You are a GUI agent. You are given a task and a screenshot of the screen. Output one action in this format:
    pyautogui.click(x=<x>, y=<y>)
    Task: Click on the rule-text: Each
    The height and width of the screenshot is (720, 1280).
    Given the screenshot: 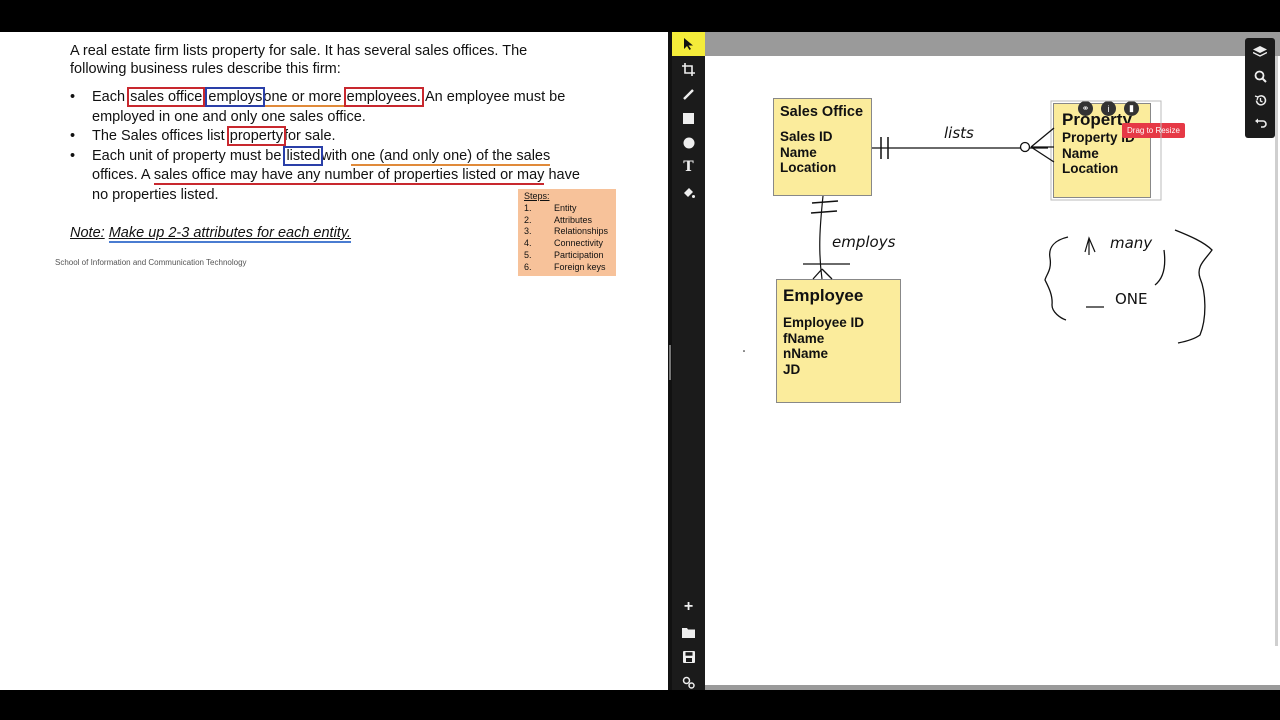 What is the action you would take?
    pyautogui.click(x=111, y=97)
    